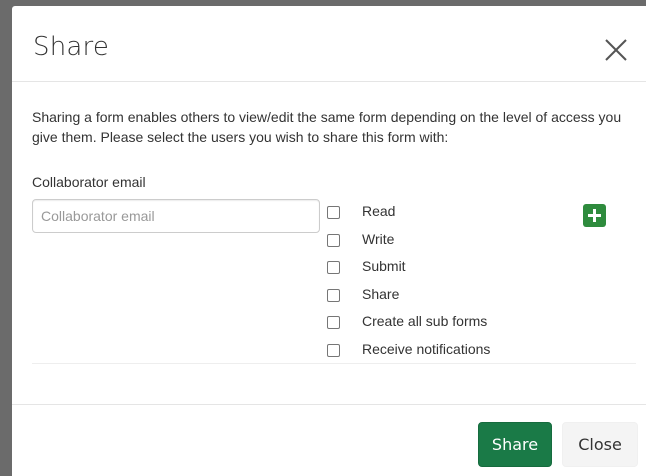 The height and width of the screenshot is (476, 646). What do you see at coordinates (457, 244) in the screenshot?
I see `permission-write: Write` at bounding box center [457, 244].